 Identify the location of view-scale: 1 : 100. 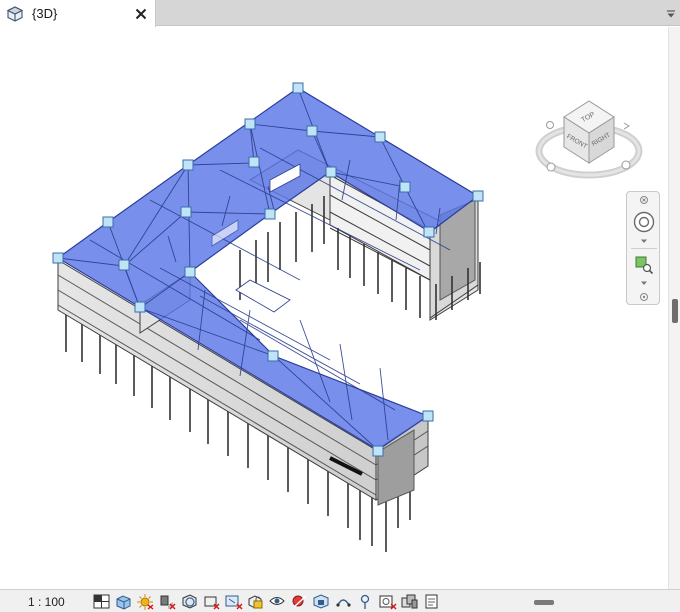
(46, 602).